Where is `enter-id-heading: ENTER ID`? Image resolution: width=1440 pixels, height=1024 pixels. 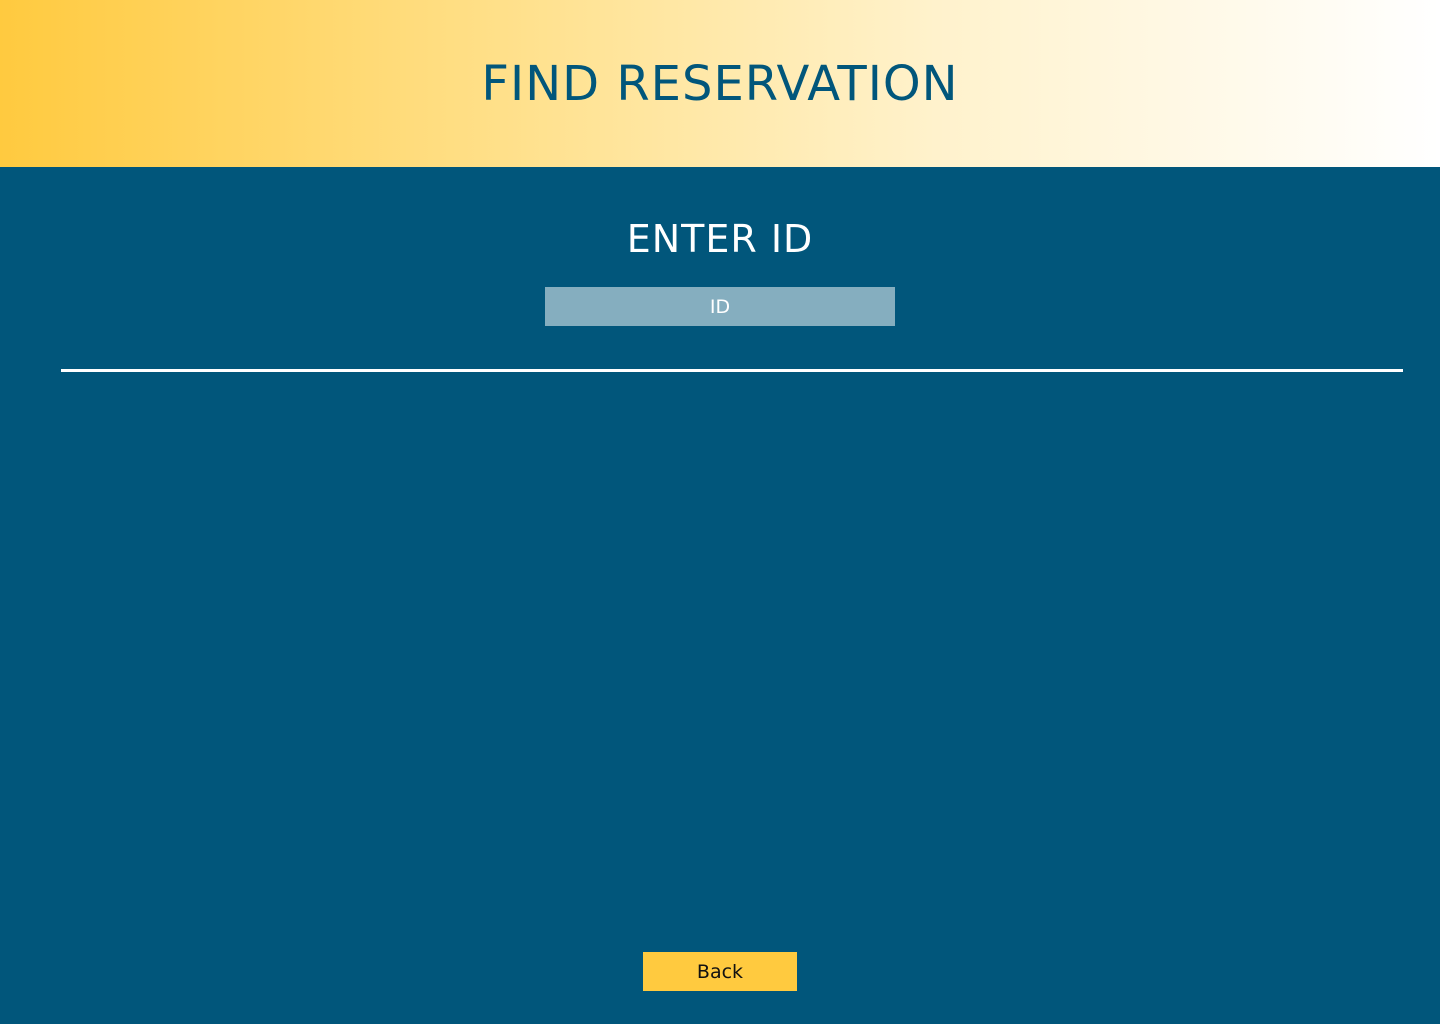 enter-id-heading: ENTER ID is located at coordinates (720, 239).